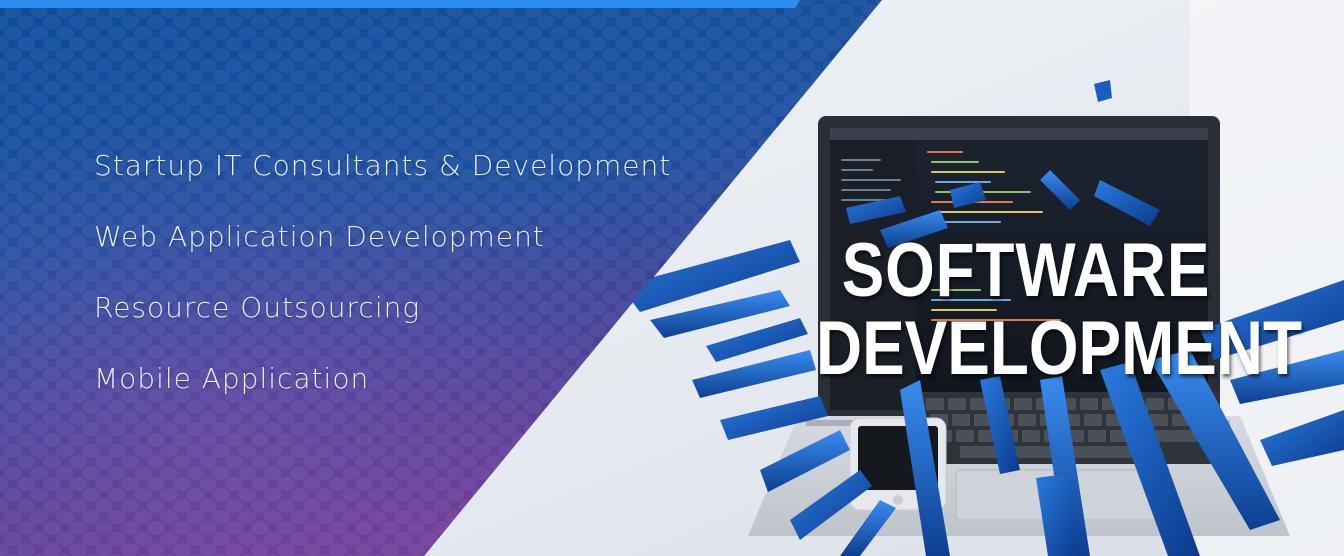  Describe the element at coordinates (1026, 270) in the screenshot. I see `headline-line-1: SOFTWARE` at that location.